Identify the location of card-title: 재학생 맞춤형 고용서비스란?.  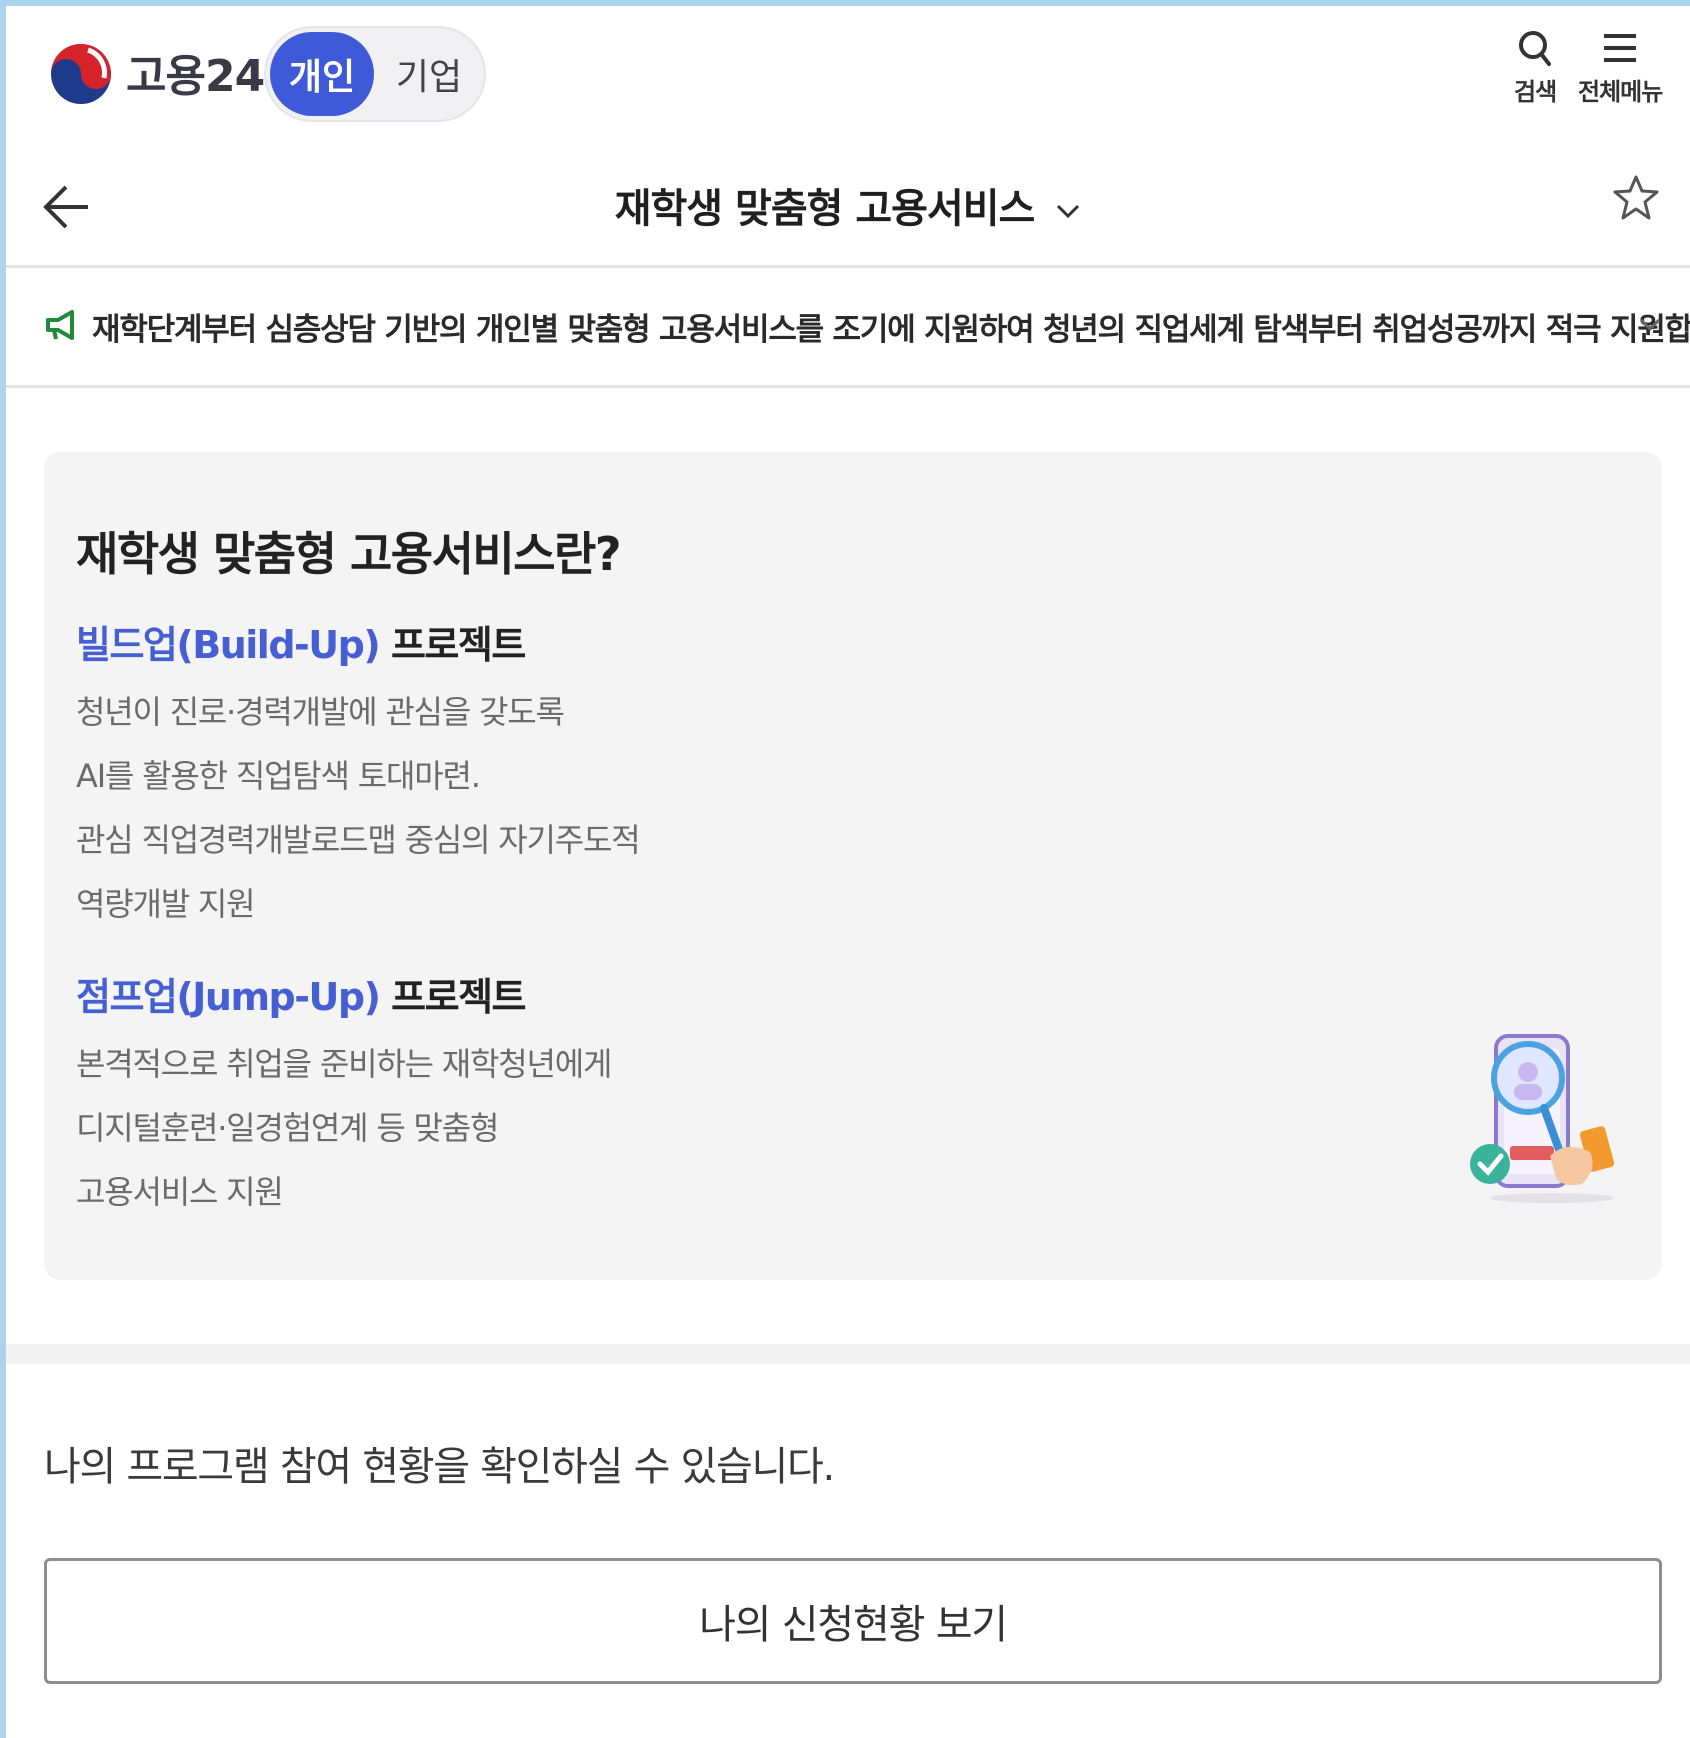
(349, 554).